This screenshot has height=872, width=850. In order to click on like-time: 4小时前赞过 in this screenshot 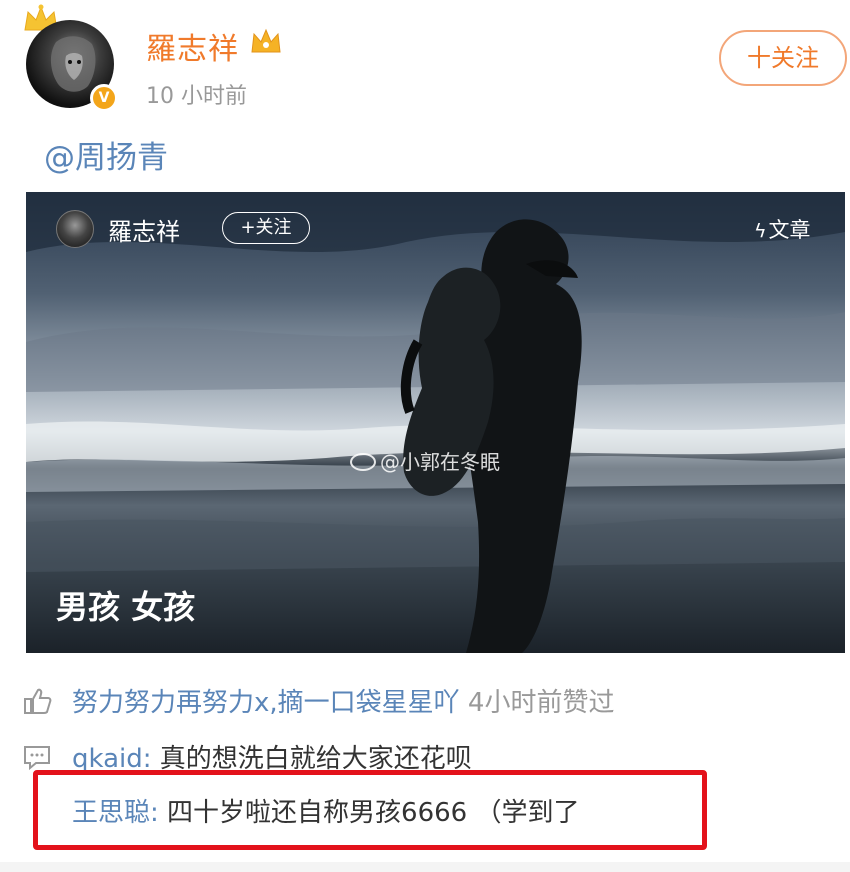, I will do `click(541, 703)`.